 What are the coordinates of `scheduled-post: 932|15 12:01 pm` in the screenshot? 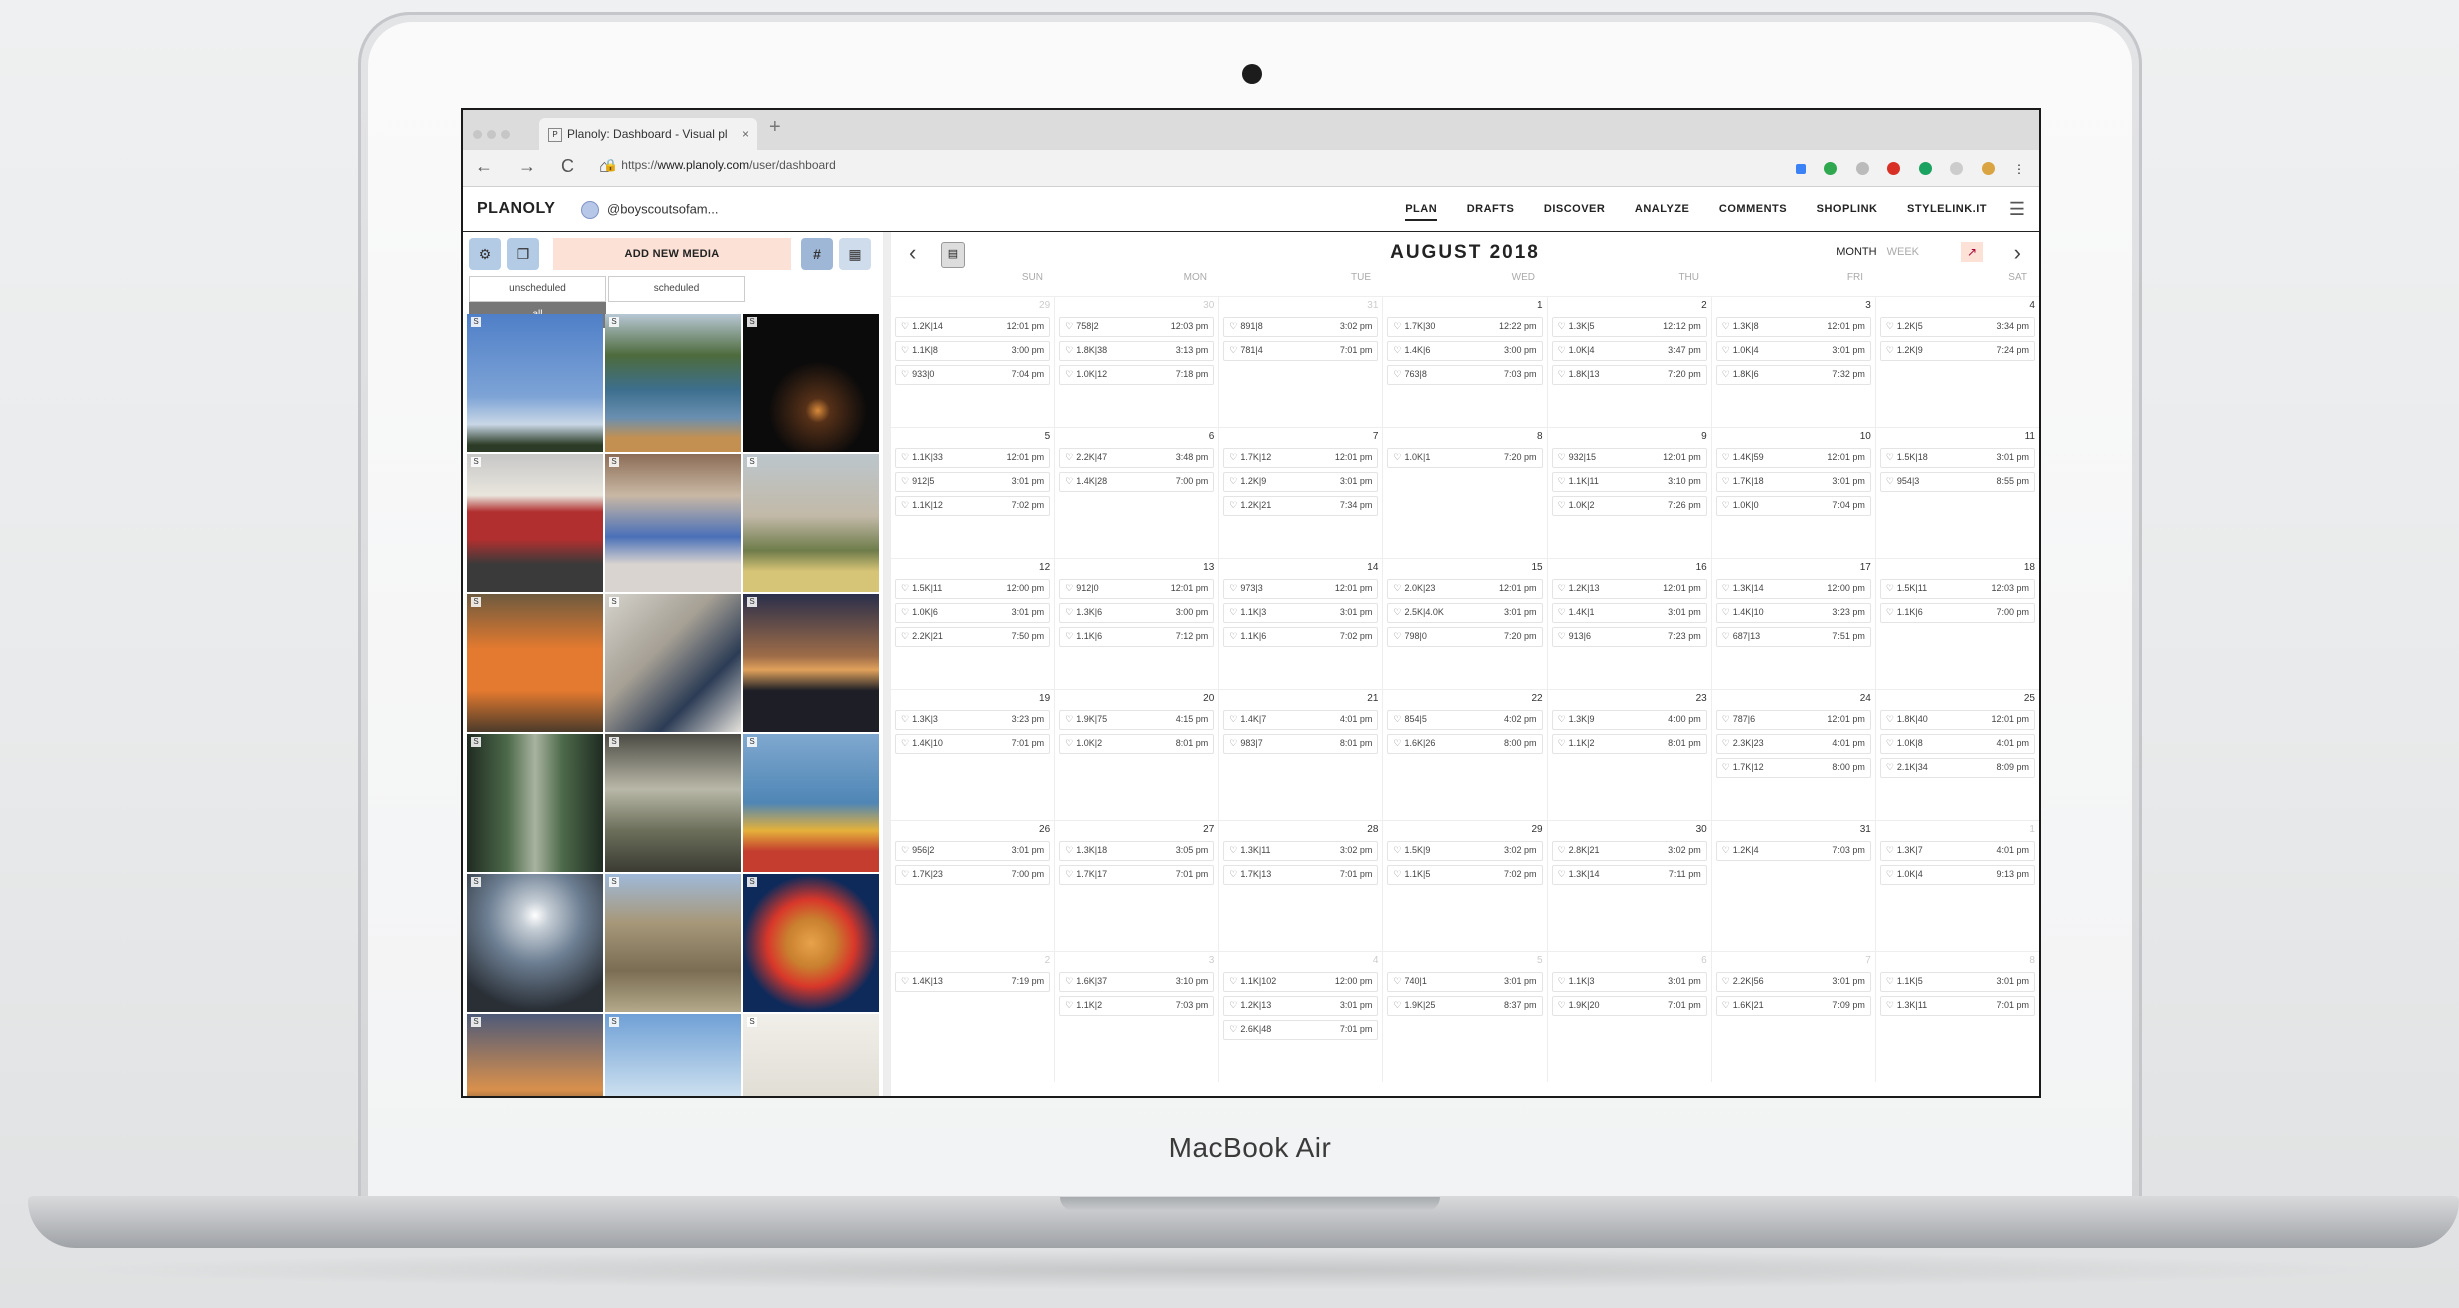 It's located at (1629, 458).